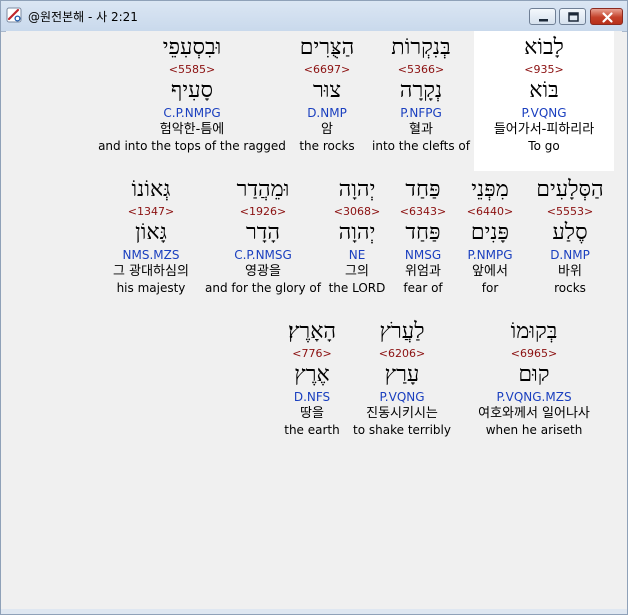  I want to click on hebrew-word: גְּאוֹנוֹ, so click(151, 189).